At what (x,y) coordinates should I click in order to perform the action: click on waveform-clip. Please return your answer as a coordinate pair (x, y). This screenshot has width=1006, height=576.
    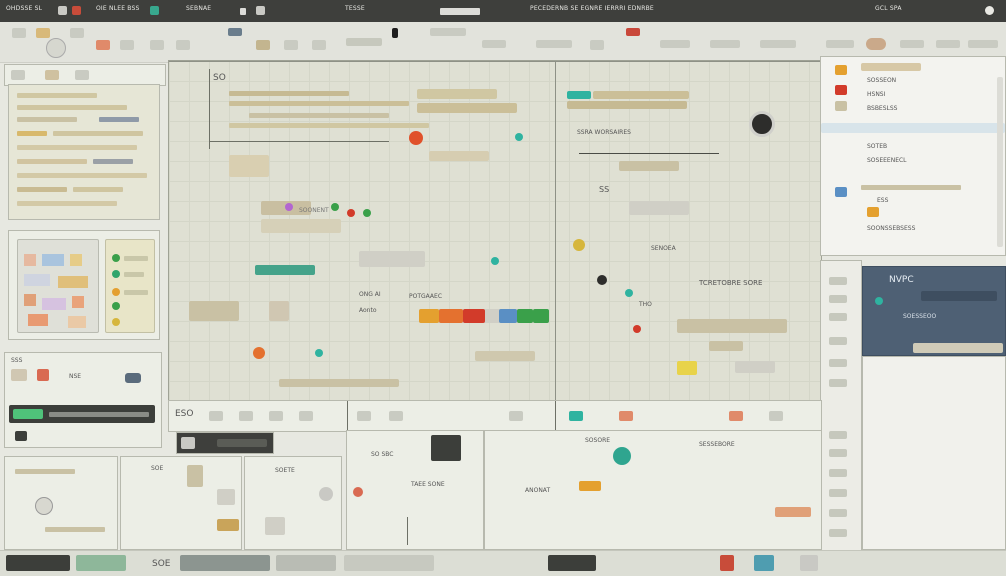
    Looking at the image, I should click on (28, 414).